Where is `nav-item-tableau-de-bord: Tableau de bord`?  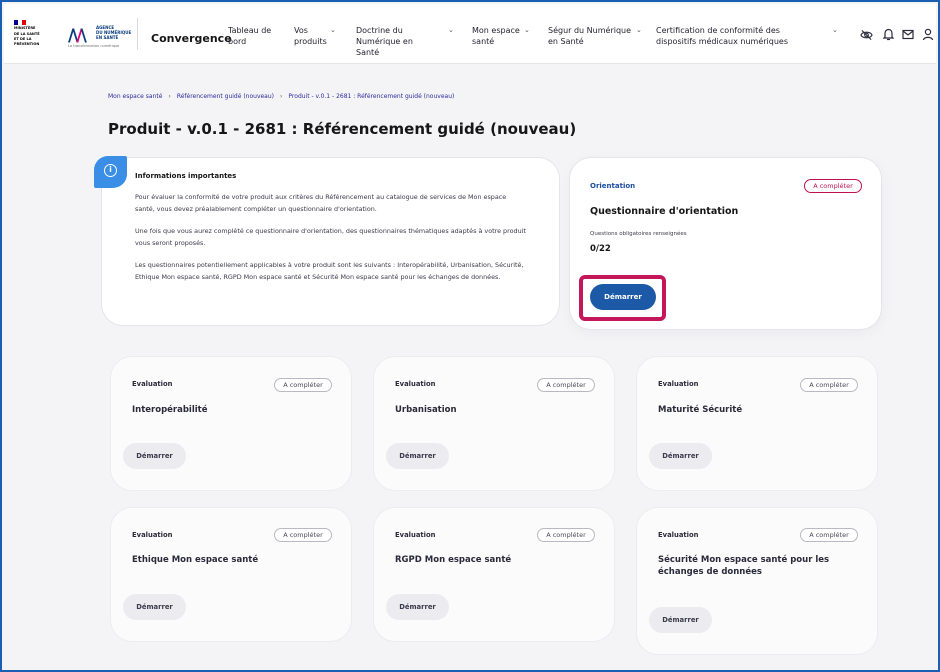
nav-item-tableau-de-bord: Tableau de bord is located at coordinates (253, 36).